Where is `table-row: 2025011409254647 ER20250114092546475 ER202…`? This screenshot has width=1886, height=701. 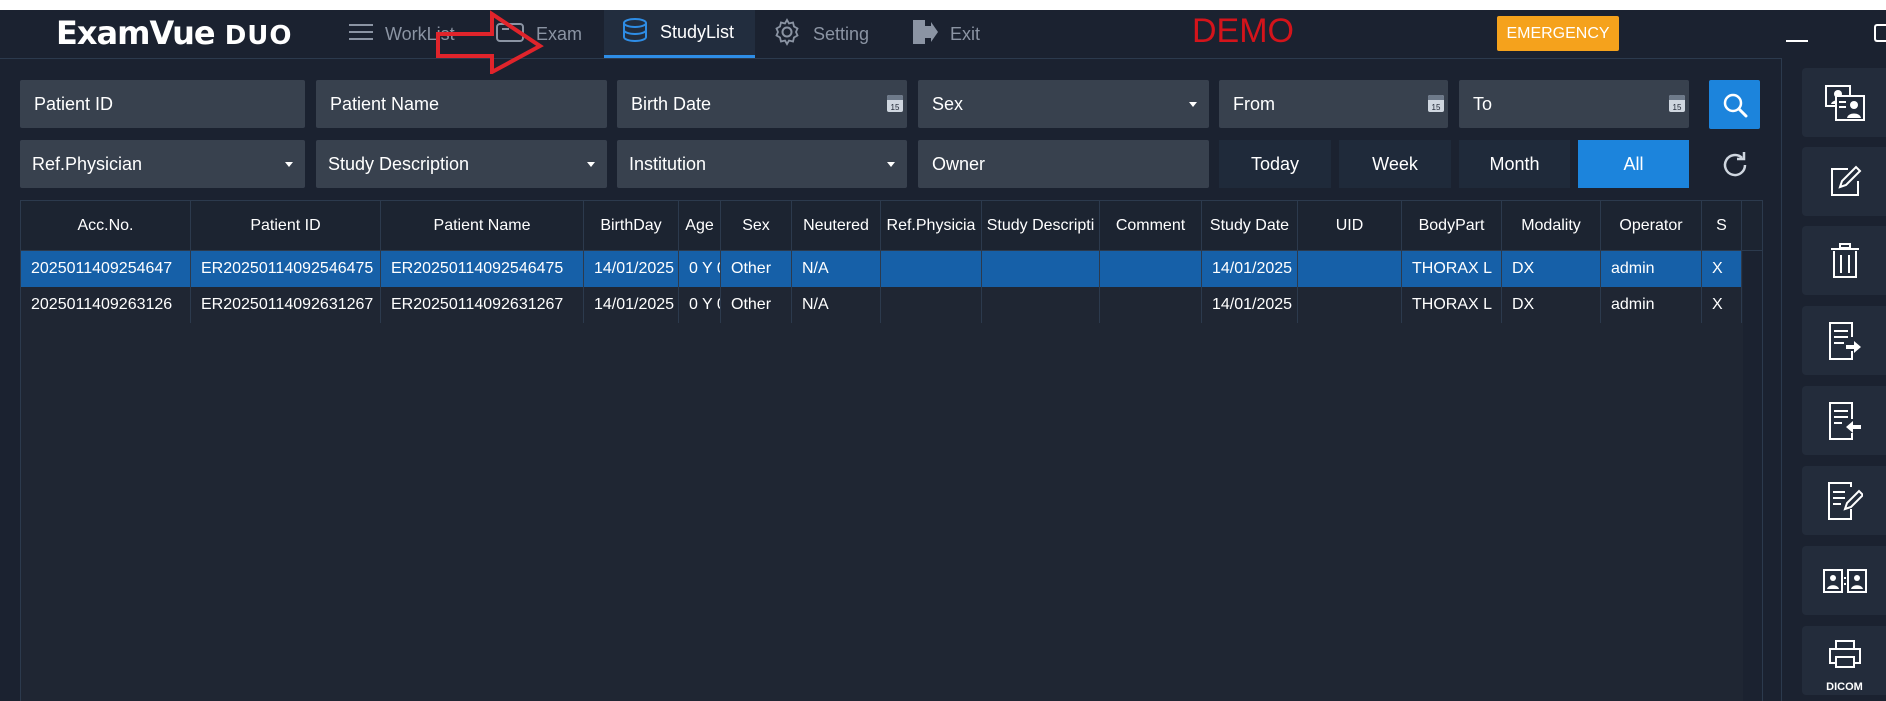
table-row: 2025011409254647 ER20250114092546475 ER202… is located at coordinates (881, 269).